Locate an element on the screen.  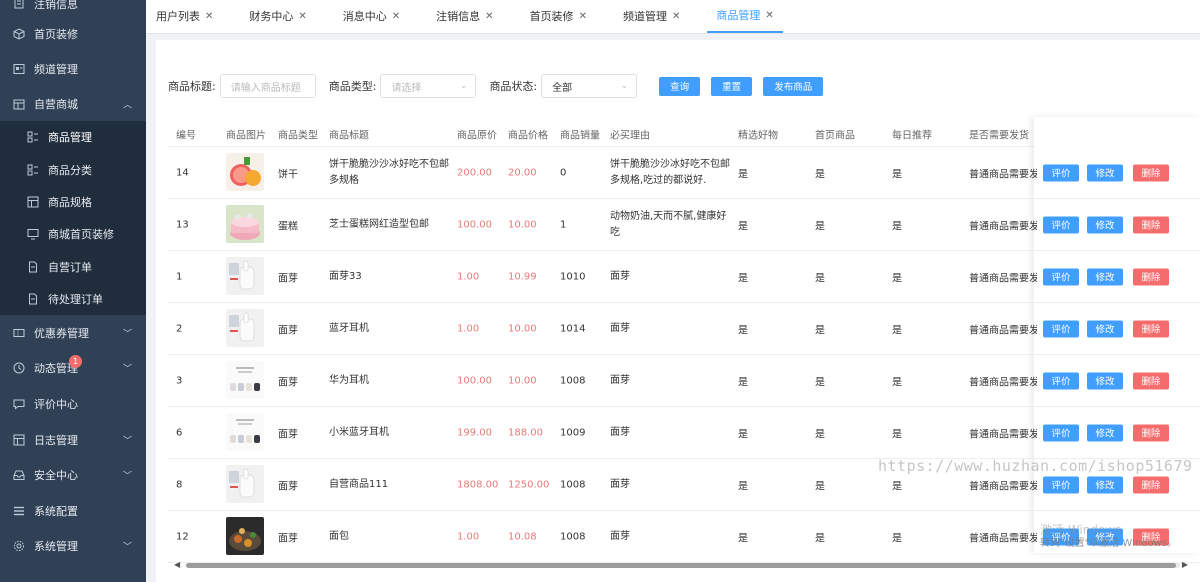
cell-price: 10.00 is located at coordinates (522, 224).